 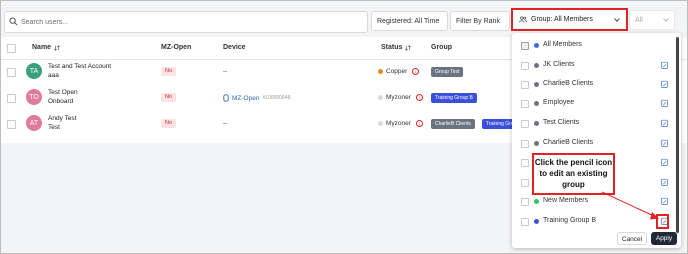 I want to click on all-select: All, so click(x=652, y=20).